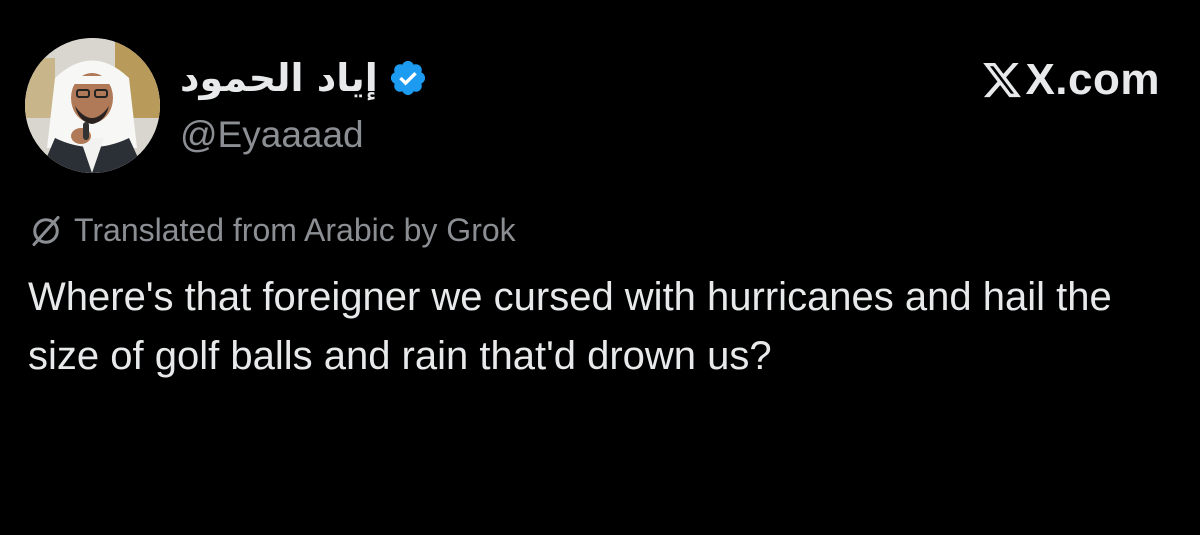 This screenshot has height=535, width=1200. What do you see at coordinates (46, 230) in the screenshot?
I see `translate-off-icon` at bounding box center [46, 230].